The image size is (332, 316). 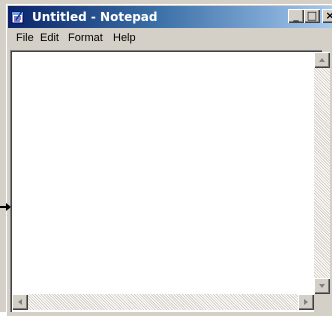 I want to click on scroll-down-button, so click(x=322, y=286).